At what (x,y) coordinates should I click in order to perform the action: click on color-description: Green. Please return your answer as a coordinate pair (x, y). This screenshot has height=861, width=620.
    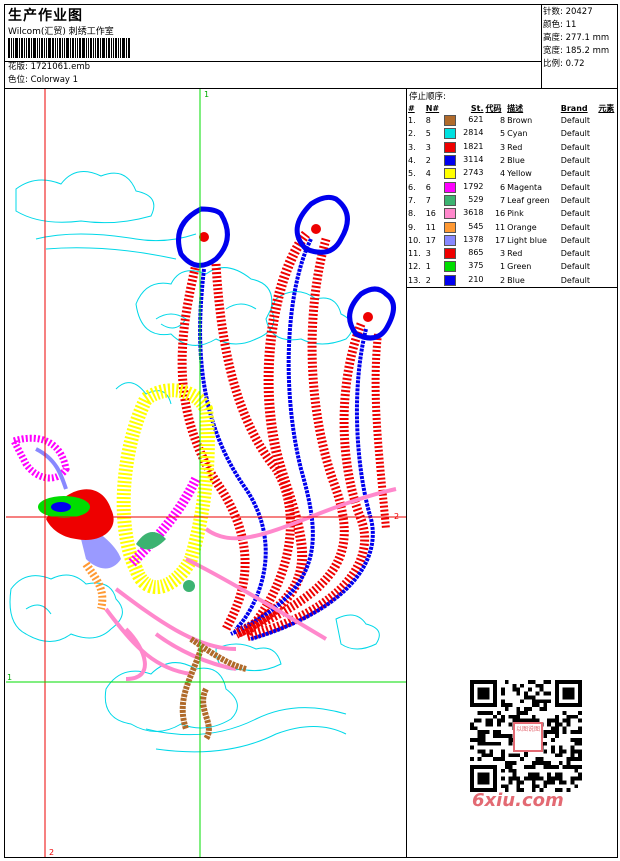
    Looking at the image, I should click on (519, 267).